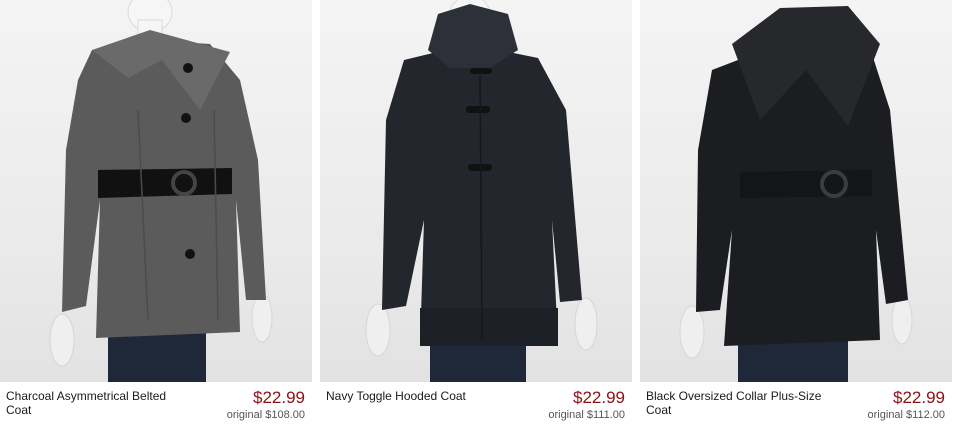 The height and width of the screenshot is (429, 957). What do you see at coordinates (265, 415) in the screenshot?
I see `original-price: original $108.00` at bounding box center [265, 415].